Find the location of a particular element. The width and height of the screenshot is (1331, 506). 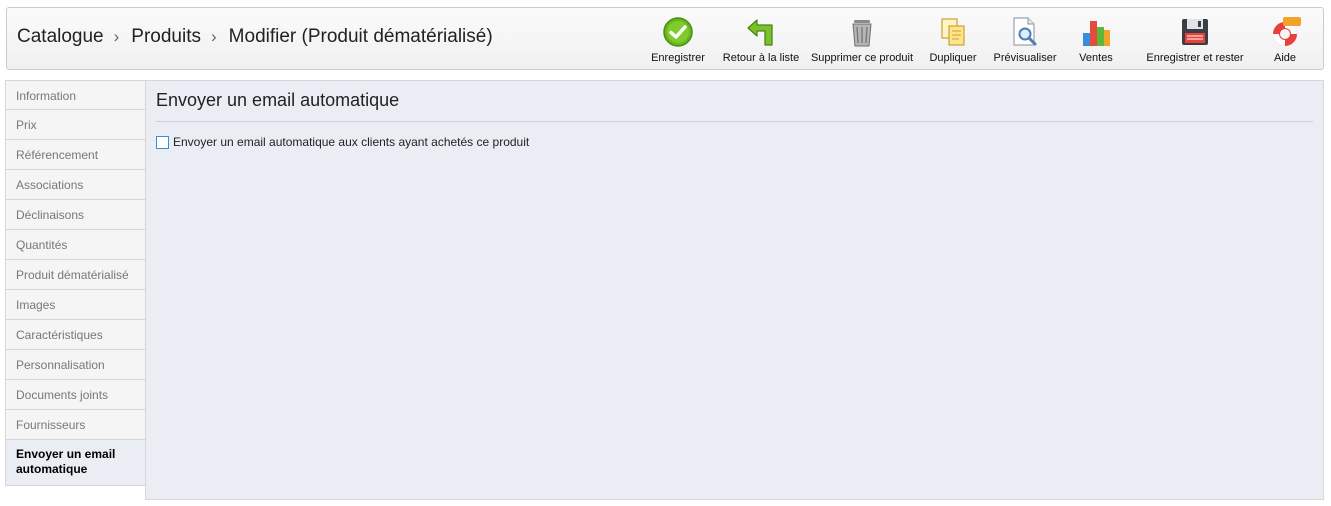

preview-icon is located at coordinates (1025, 31).